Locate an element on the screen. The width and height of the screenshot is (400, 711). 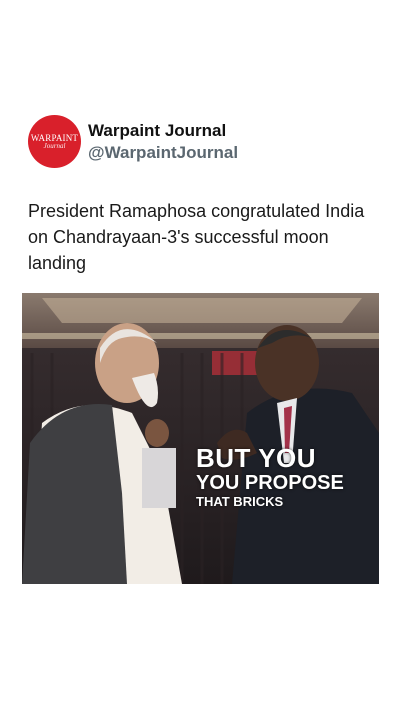
video-subtitle: BUT YOU YOU PROPOSE THAT BRICKS is located at coordinates (270, 476).